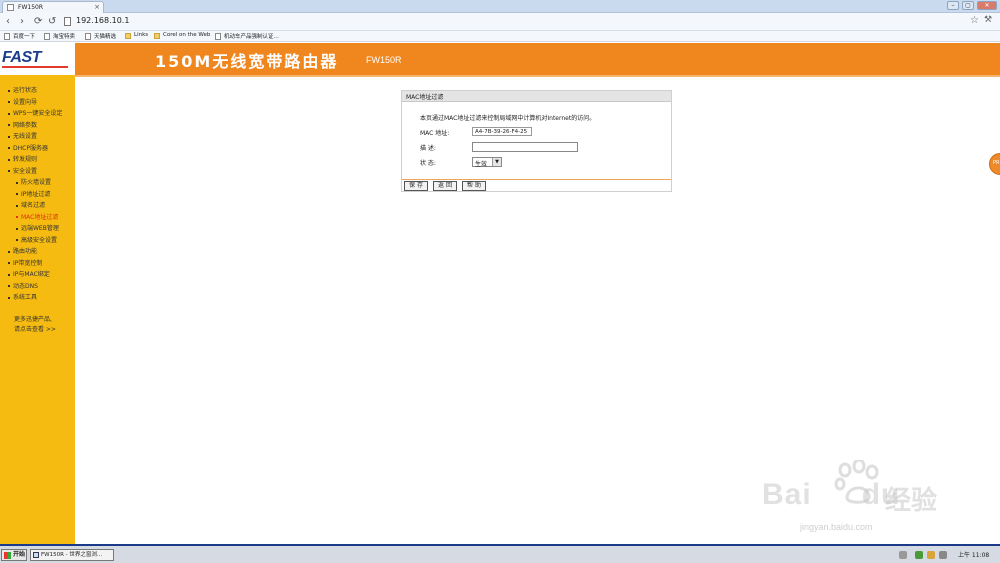 Image resolution: width=1000 pixels, height=563 pixels. What do you see at coordinates (25, 286) in the screenshot?
I see `sidebar-item-label: 动态DNS` at bounding box center [25, 286].